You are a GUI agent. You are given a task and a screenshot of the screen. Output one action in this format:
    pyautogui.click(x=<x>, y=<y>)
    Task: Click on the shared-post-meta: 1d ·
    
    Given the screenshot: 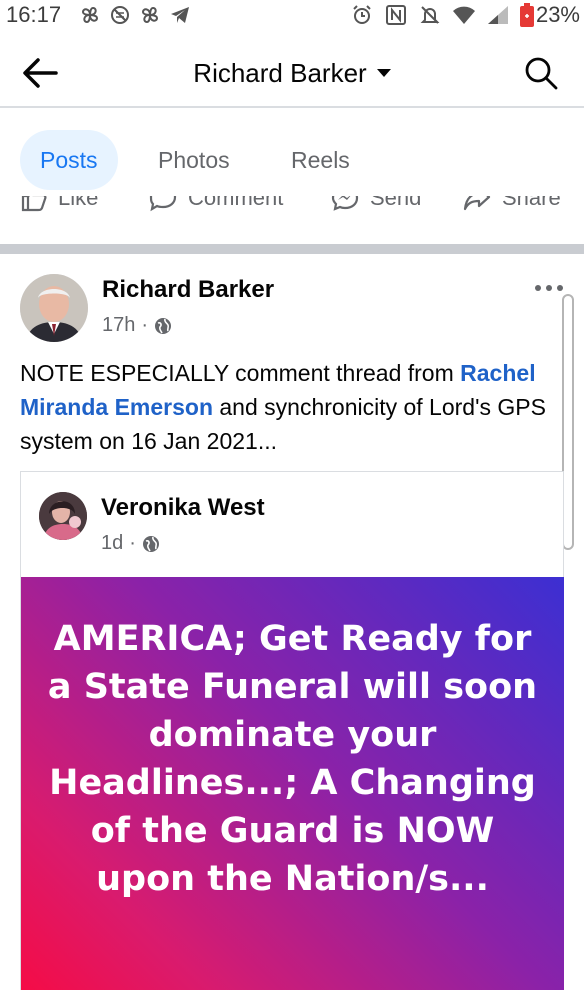 What is the action you would take?
    pyautogui.click(x=130, y=543)
    